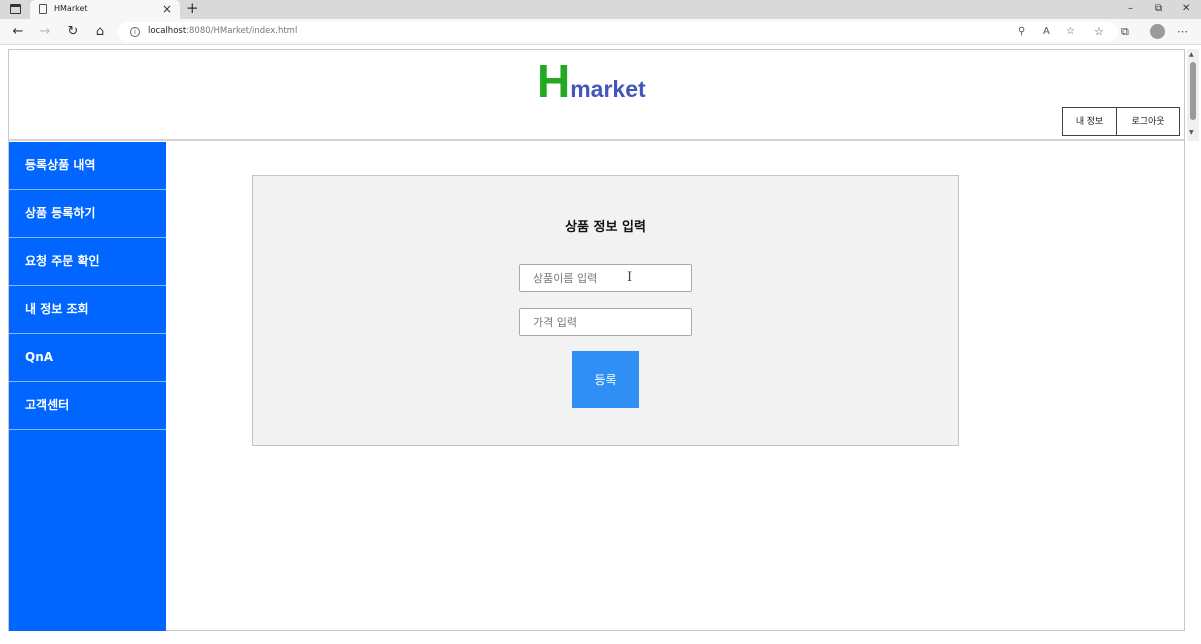 The height and width of the screenshot is (644, 1201). I want to click on collections-icon: ⧉, so click(1125, 32).